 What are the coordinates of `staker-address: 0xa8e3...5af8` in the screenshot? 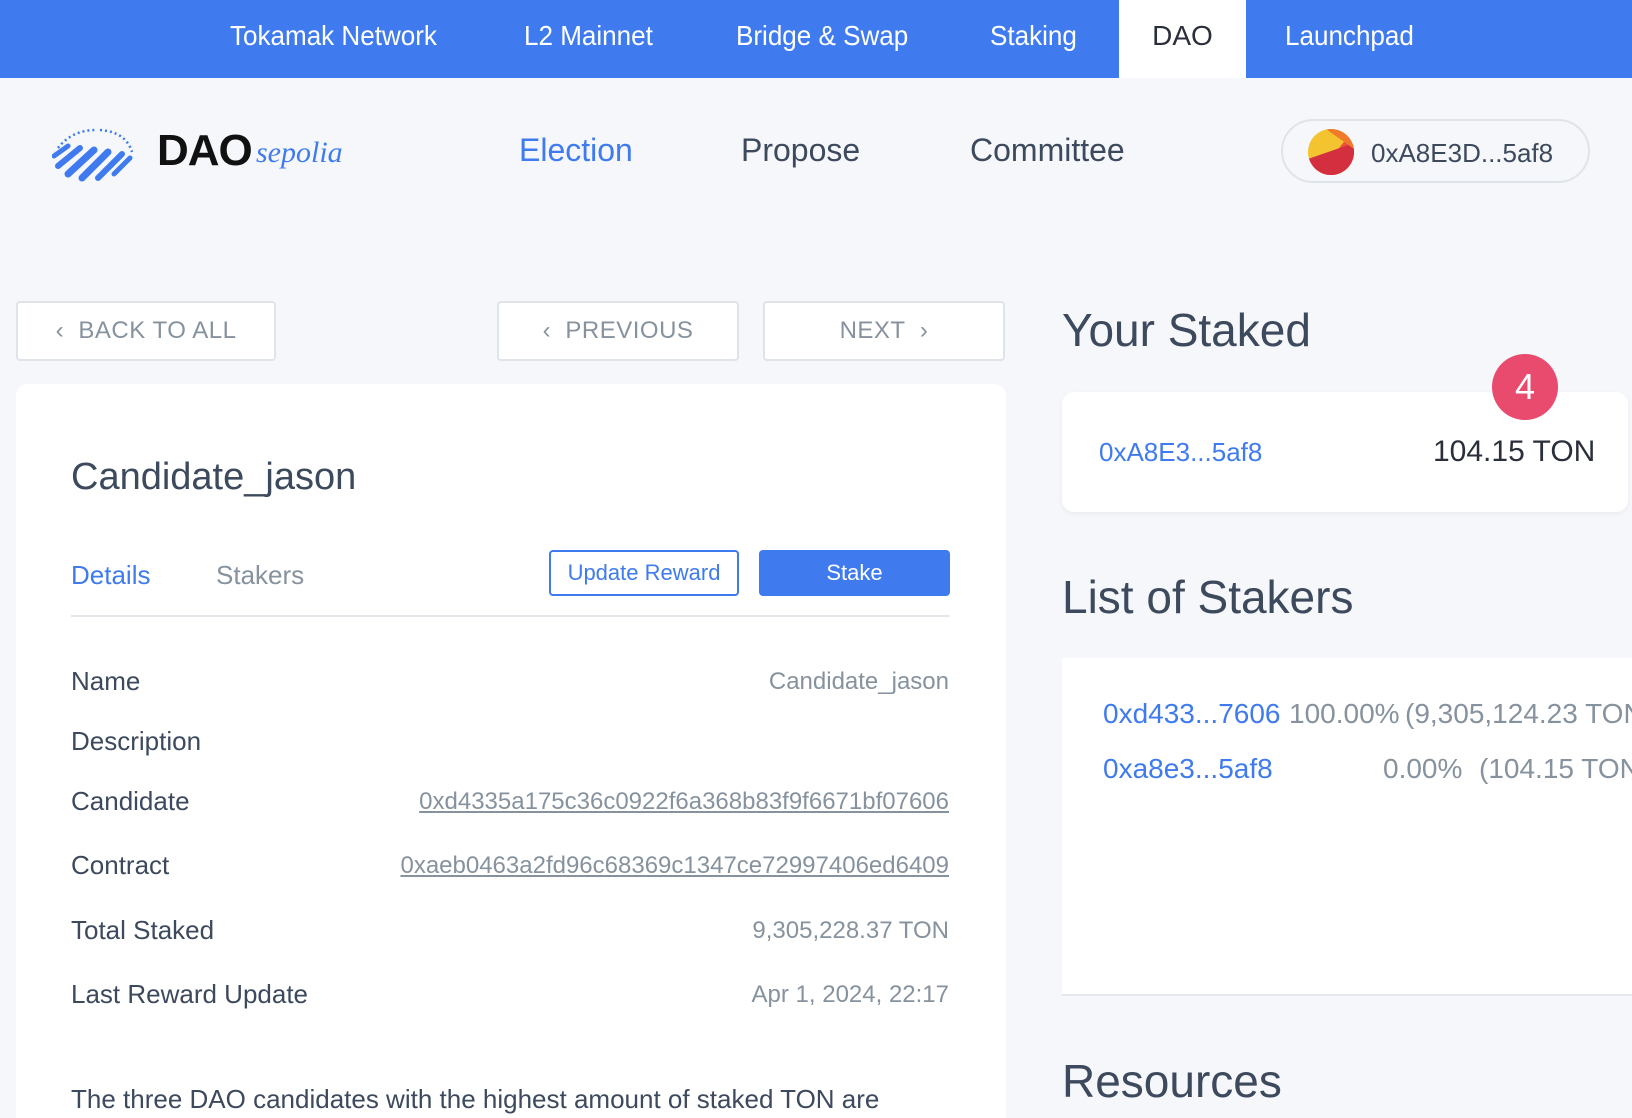 It's located at (1188, 769).